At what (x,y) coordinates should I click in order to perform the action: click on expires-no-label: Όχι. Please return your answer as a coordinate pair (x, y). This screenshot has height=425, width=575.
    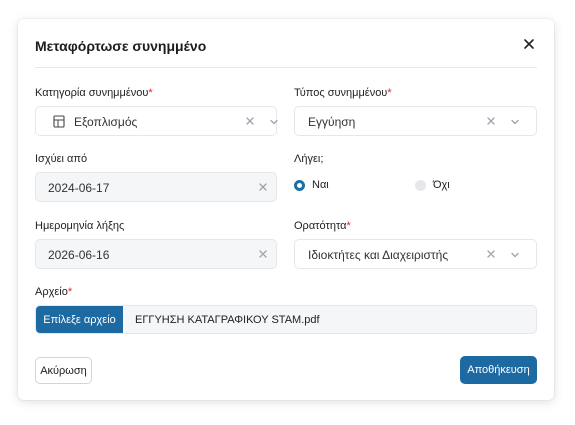
    Looking at the image, I should click on (441, 185).